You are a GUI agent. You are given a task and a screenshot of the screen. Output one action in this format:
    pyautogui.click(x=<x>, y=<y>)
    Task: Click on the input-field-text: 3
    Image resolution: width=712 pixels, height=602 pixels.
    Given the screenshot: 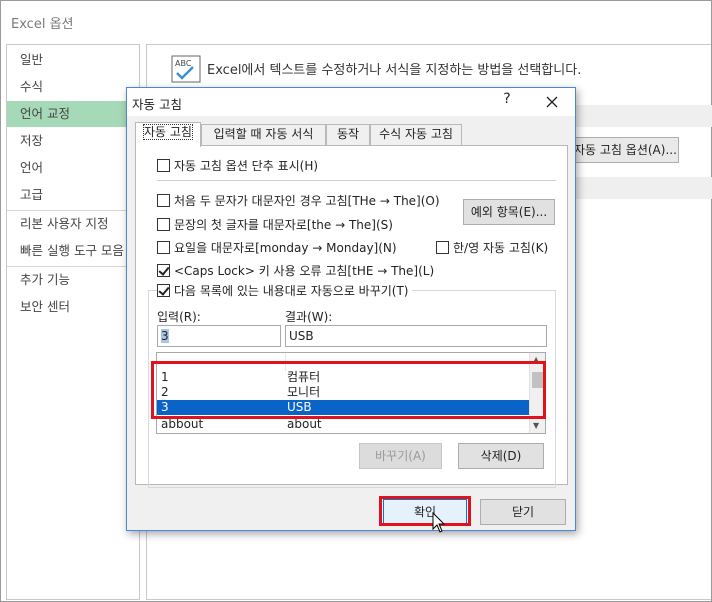 What is the action you would take?
    pyautogui.click(x=165, y=336)
    